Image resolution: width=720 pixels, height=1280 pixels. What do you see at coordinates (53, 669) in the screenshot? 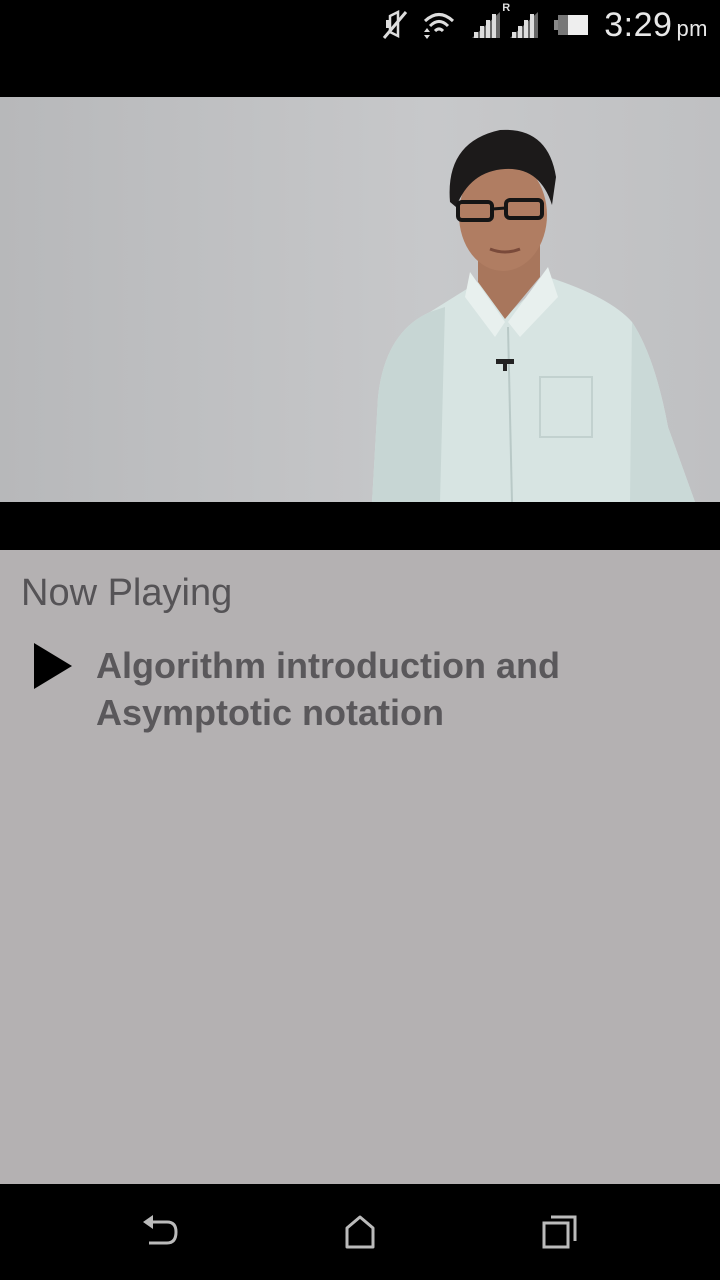
I see `play-icon` at bounding box center [53, 669].